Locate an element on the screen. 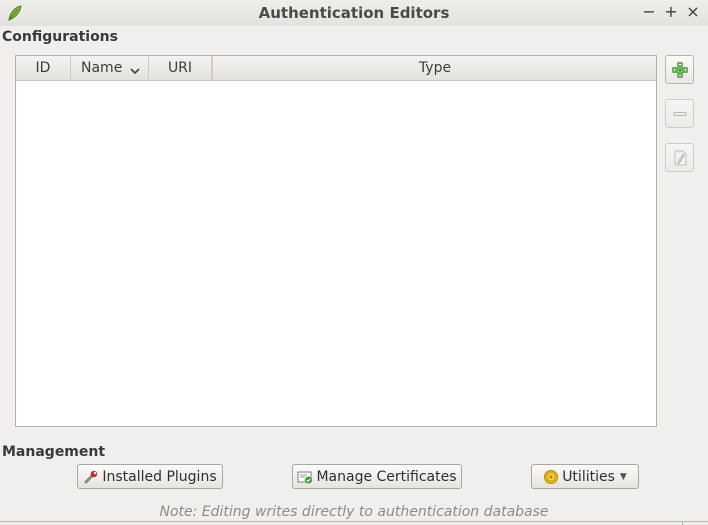  remove-icon is located at coordinates (680, 114).